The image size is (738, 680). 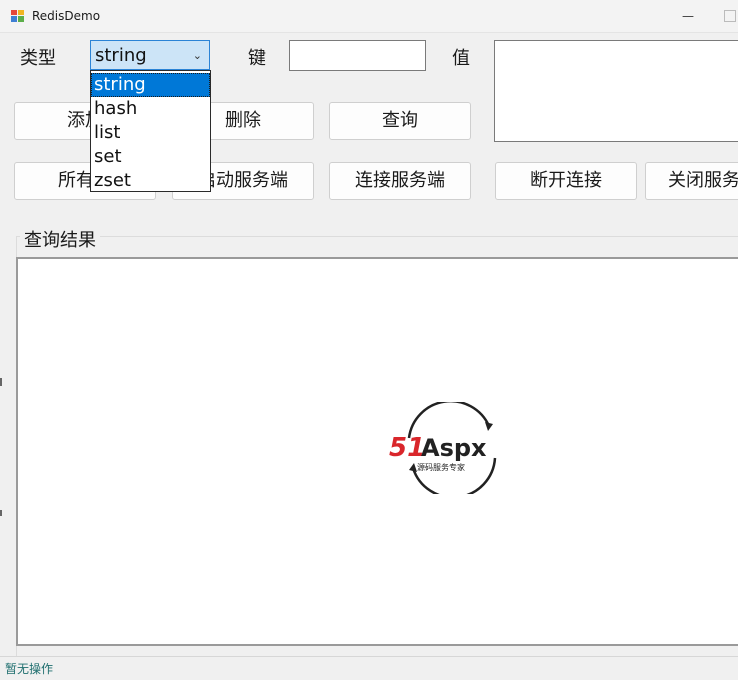 I want to click on type-option-string: string, so click(x=150, y=85).